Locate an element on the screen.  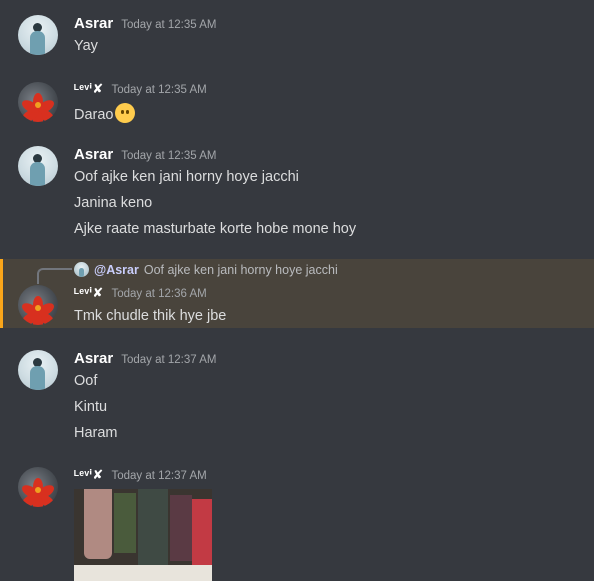
message-text: Yay is located at coordinates (86, 46).